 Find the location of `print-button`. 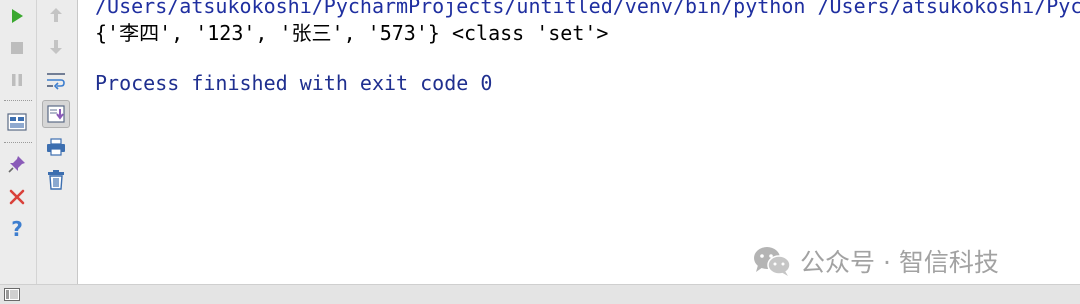

print-button is located at coordinates (56, 147).